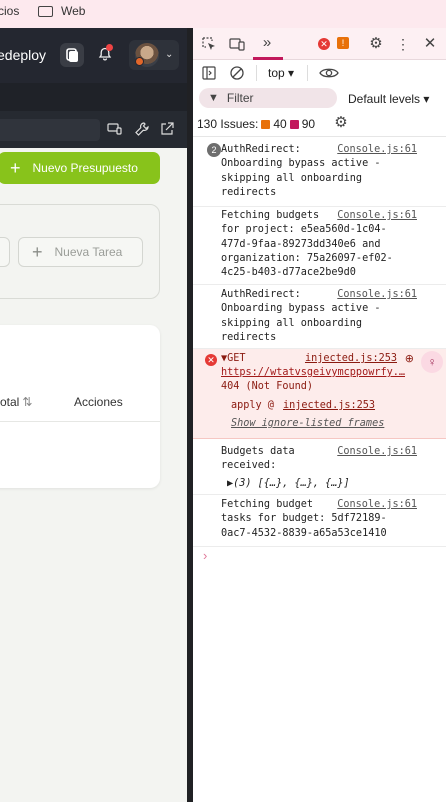  What do you see at coordinates (324, 44) in the screenshot?
I see `error-count-icon: ✕` at bounding box center [324, 44].